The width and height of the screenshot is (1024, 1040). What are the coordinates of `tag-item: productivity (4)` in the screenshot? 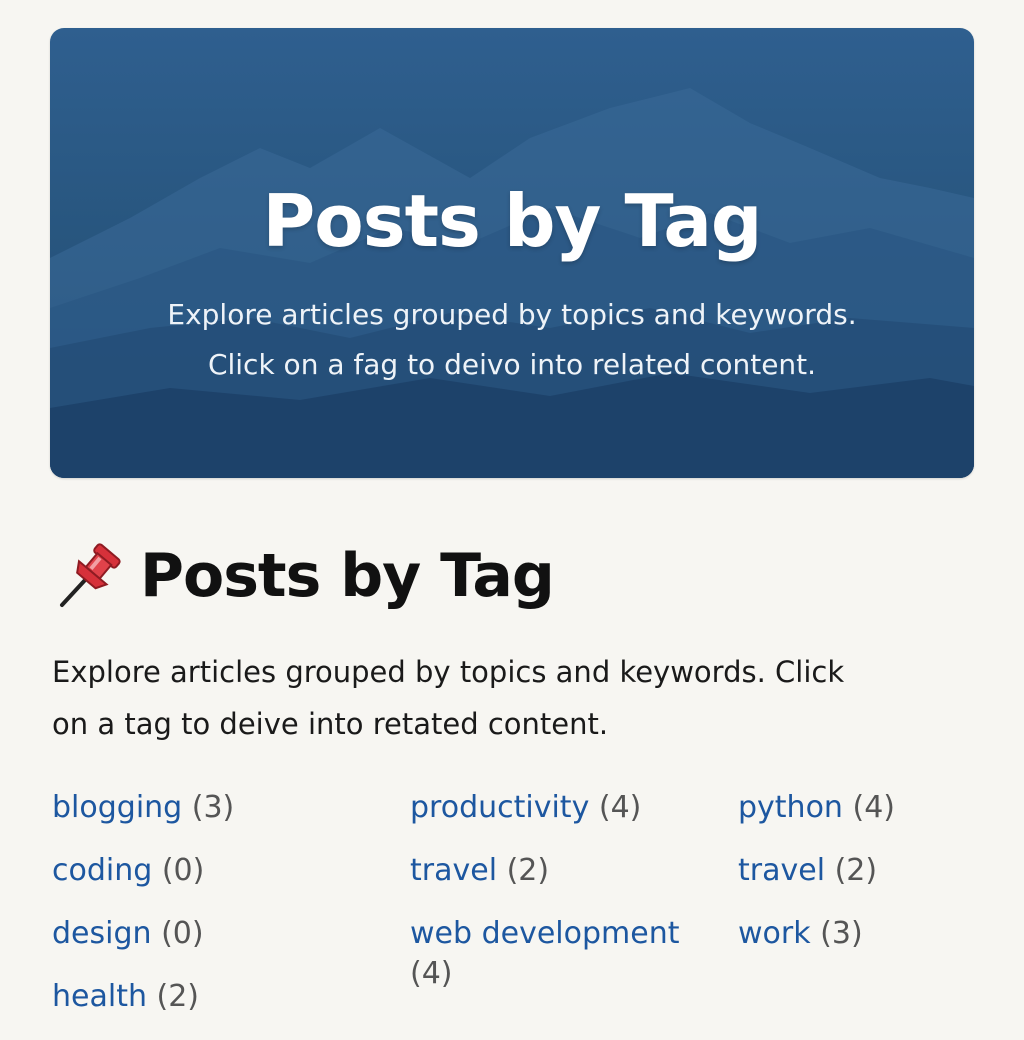 It's located at (560, 808).